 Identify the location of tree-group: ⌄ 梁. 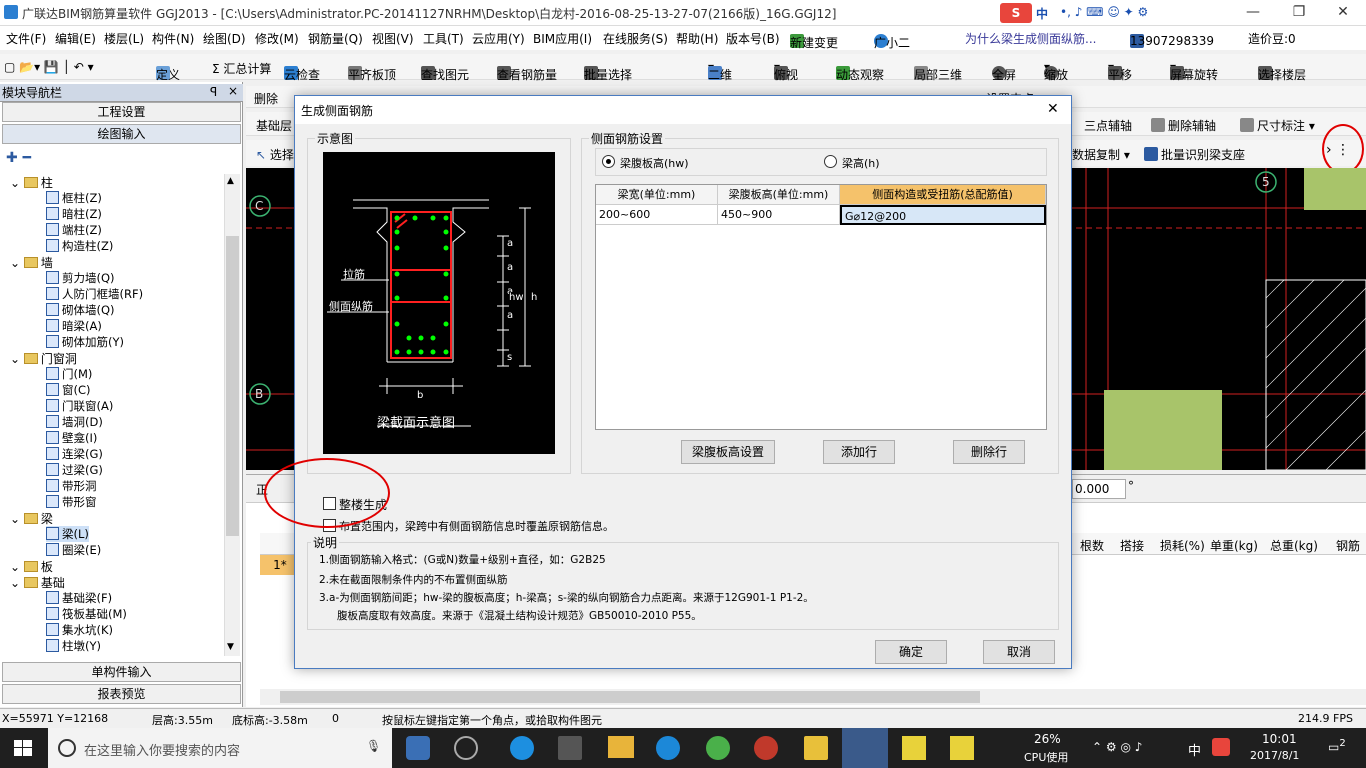
(31, 518).